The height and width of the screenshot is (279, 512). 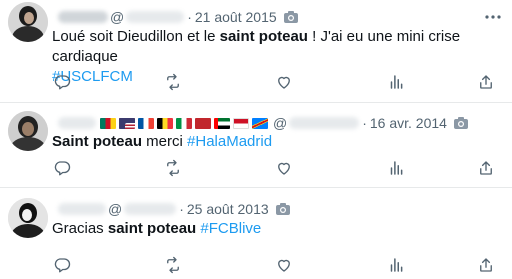 I want to click on tweet-date: 21 août 2015, so click(x=236, y=17).